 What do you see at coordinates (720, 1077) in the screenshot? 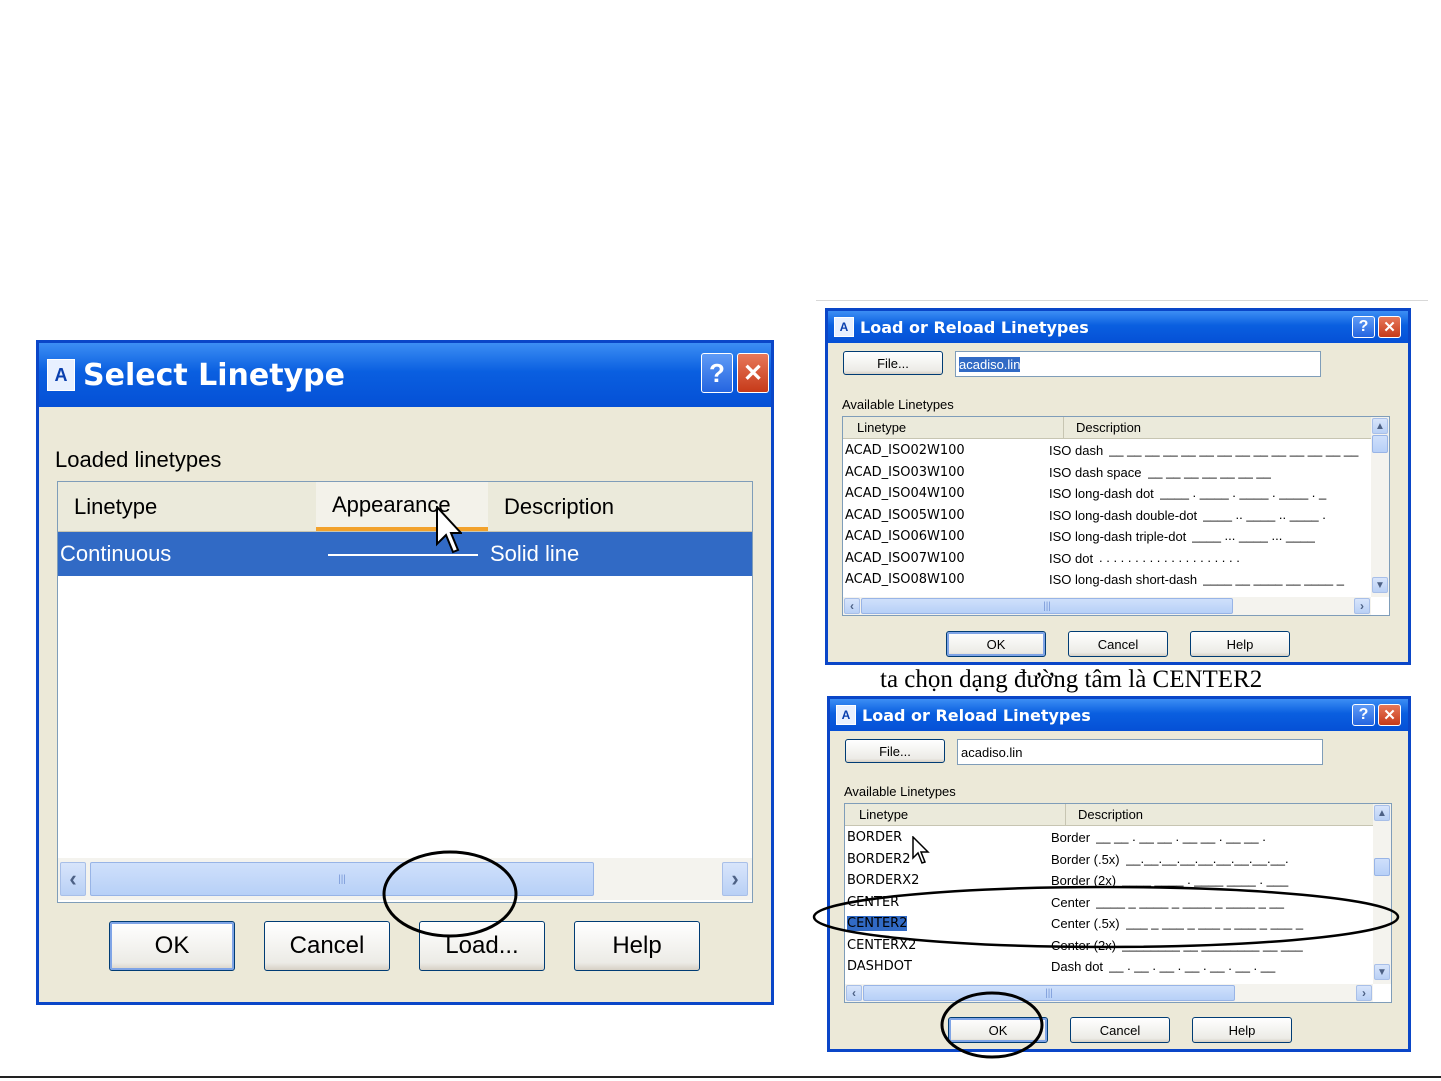
I see `page-bottom-rule` at bounding box center [720, 1077].